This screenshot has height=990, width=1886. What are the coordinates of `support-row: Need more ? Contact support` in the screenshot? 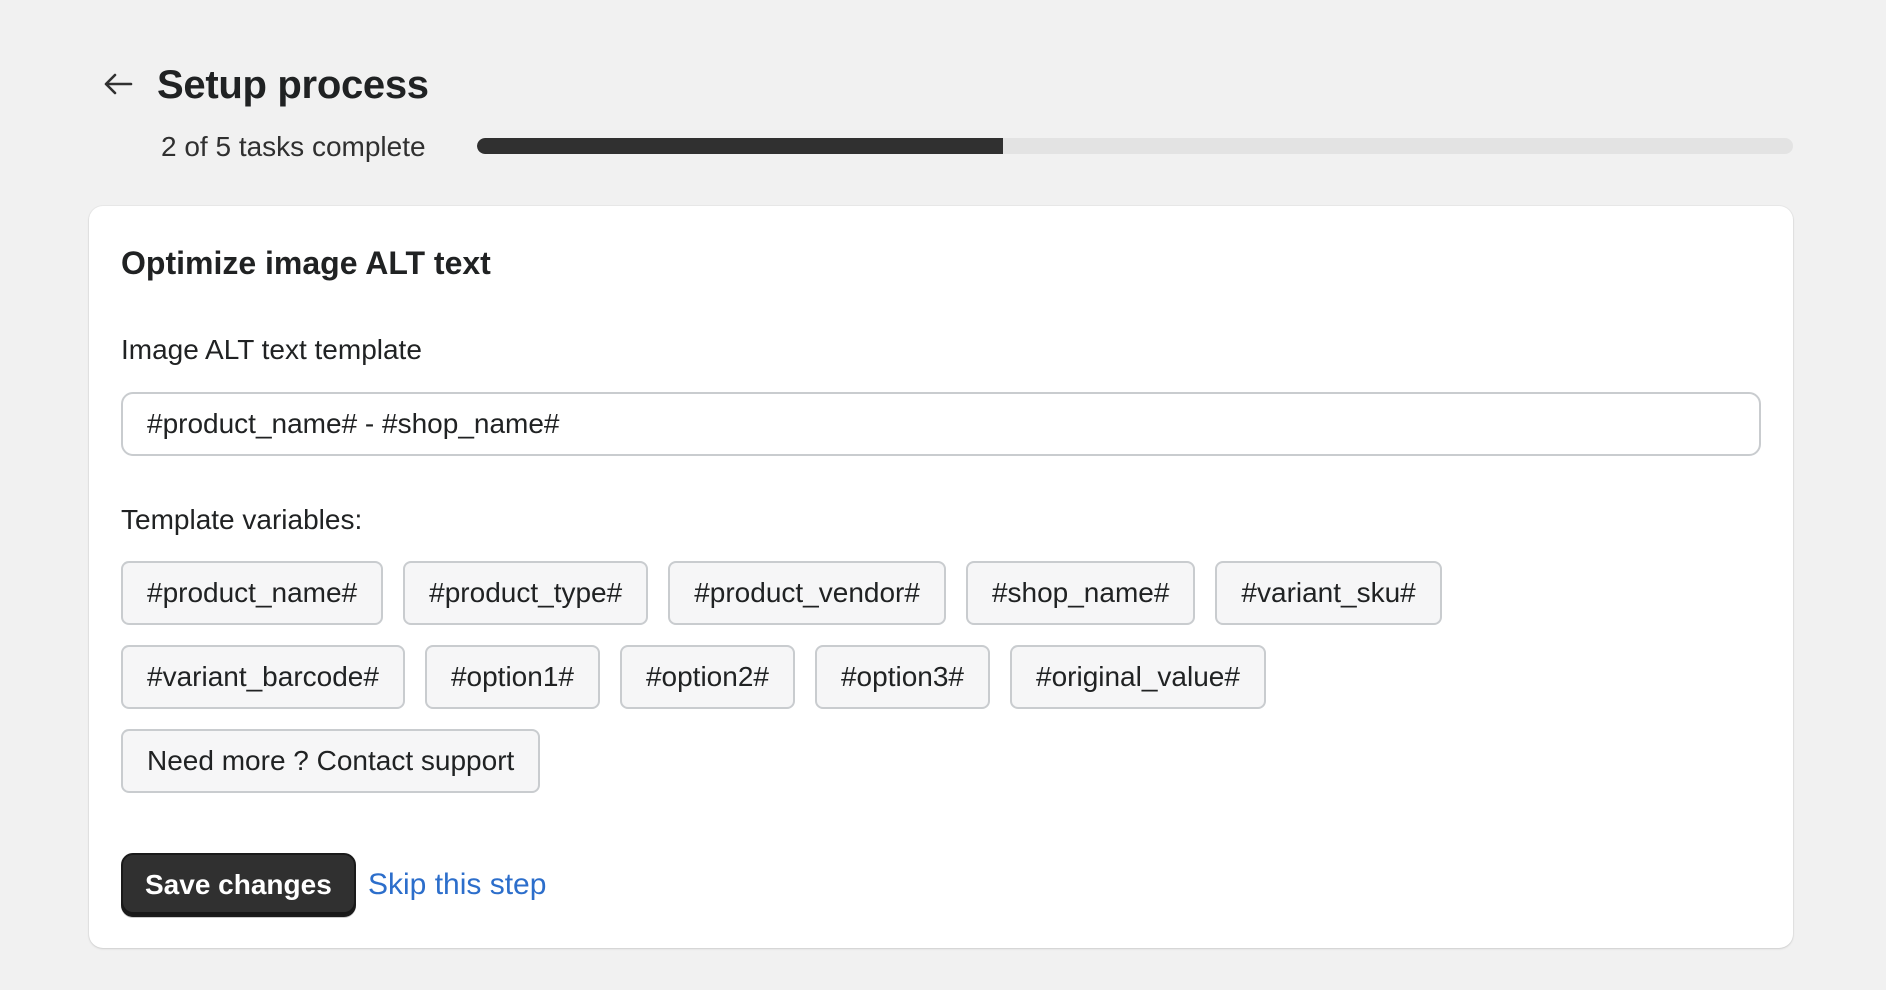 It's located at (331, 761).